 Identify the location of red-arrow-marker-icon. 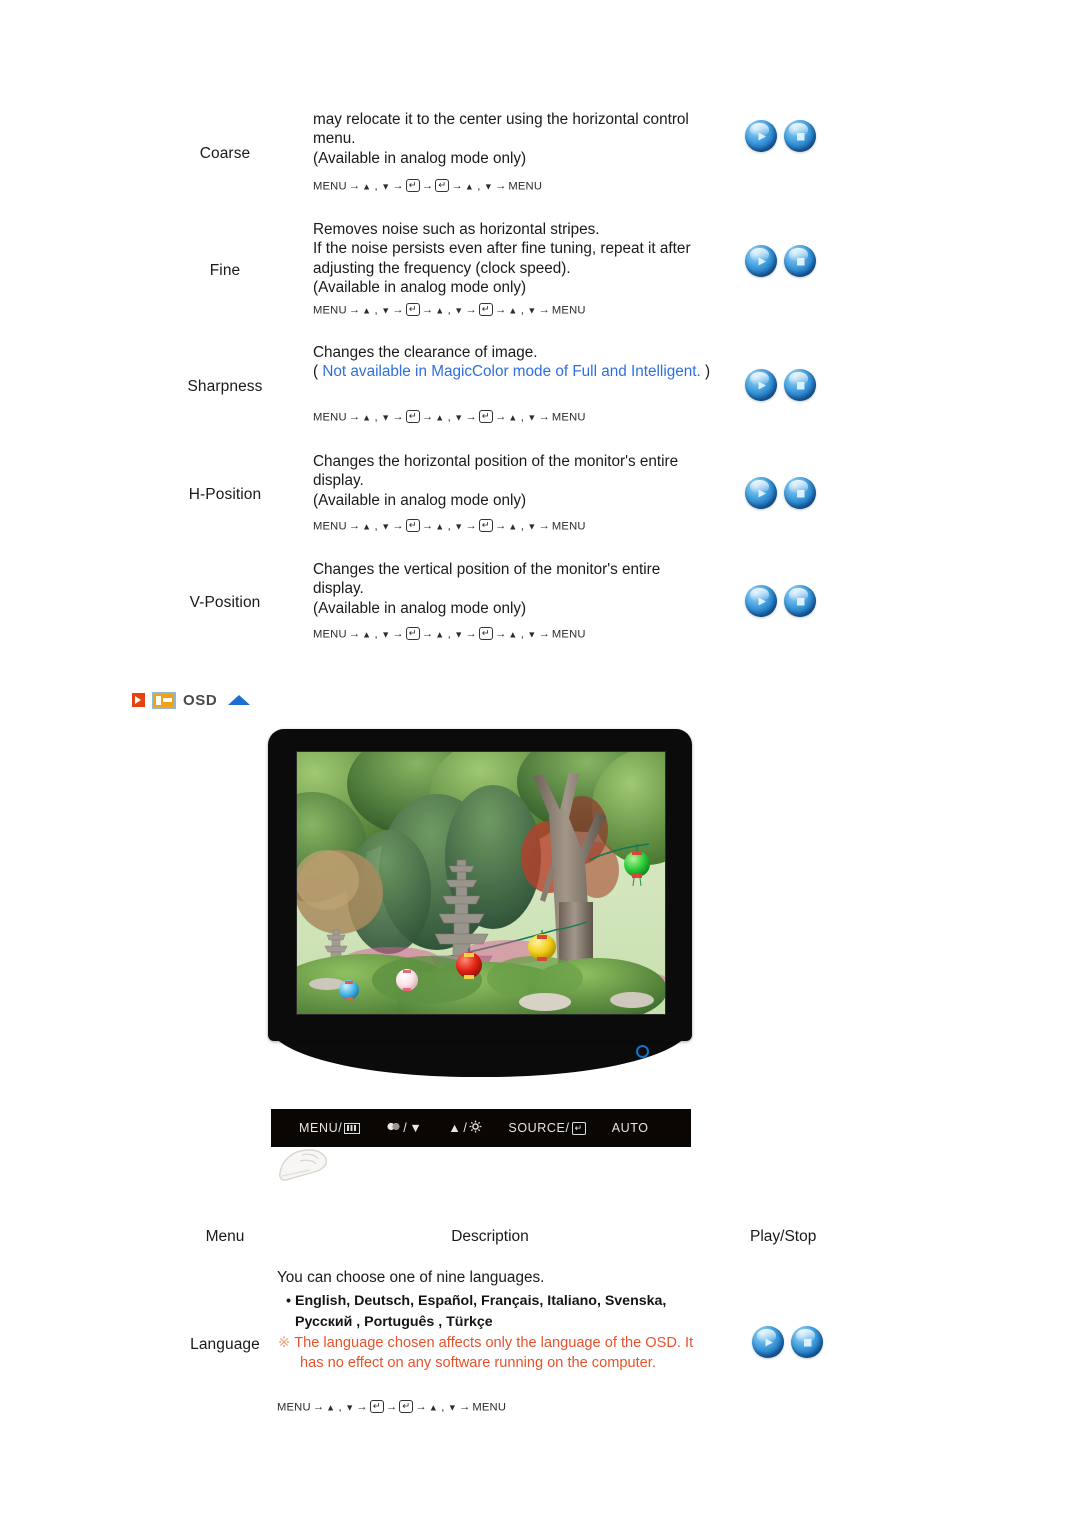
(138, 700).